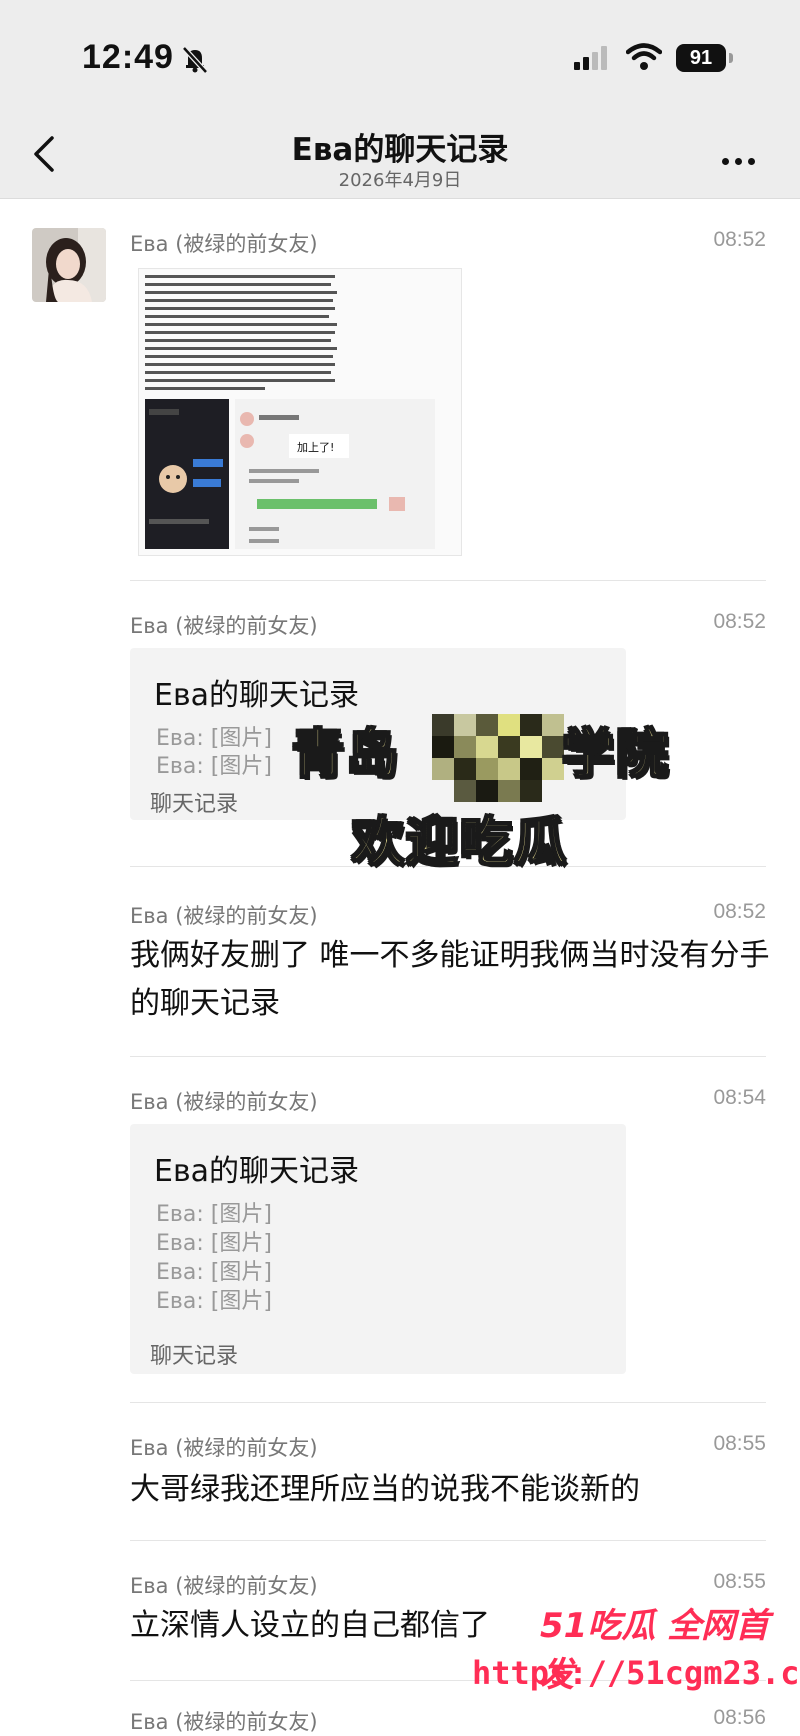 Image resolution: width=800 pixels, height=1736 pixels. Describe the element at coordinates (739, 1717) in the screenshot. I see `message-time: 08:56` at that location.